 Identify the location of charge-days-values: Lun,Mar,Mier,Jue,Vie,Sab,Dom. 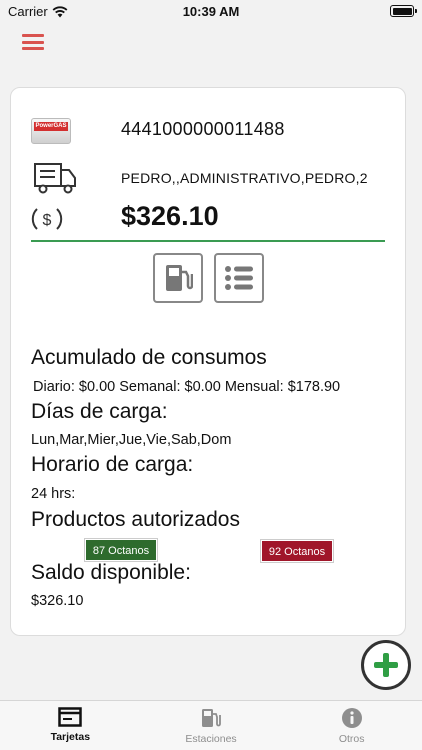
(131, 440).